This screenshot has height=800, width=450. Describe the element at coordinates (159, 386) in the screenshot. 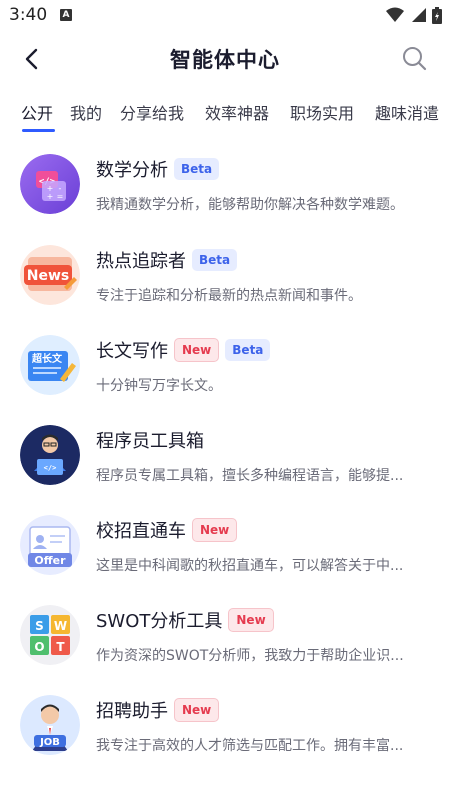

I see `agent-description: 十分钟写万字长文。` at that location.